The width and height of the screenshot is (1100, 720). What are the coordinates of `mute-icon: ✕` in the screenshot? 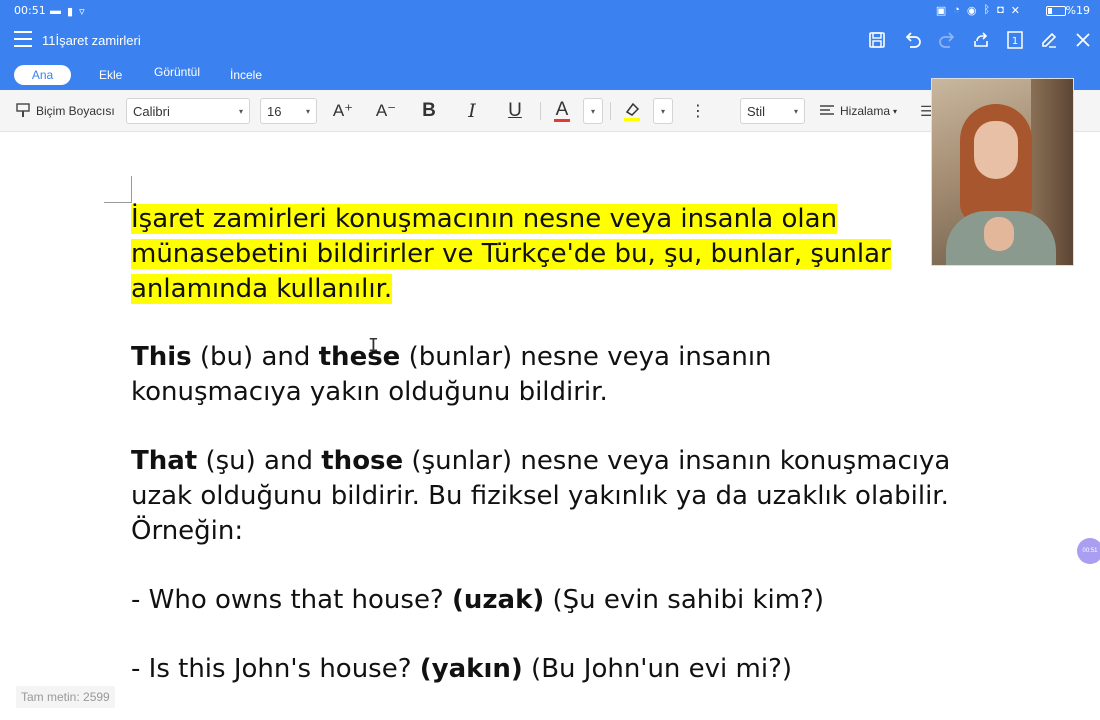 It's located at (1015, 11).